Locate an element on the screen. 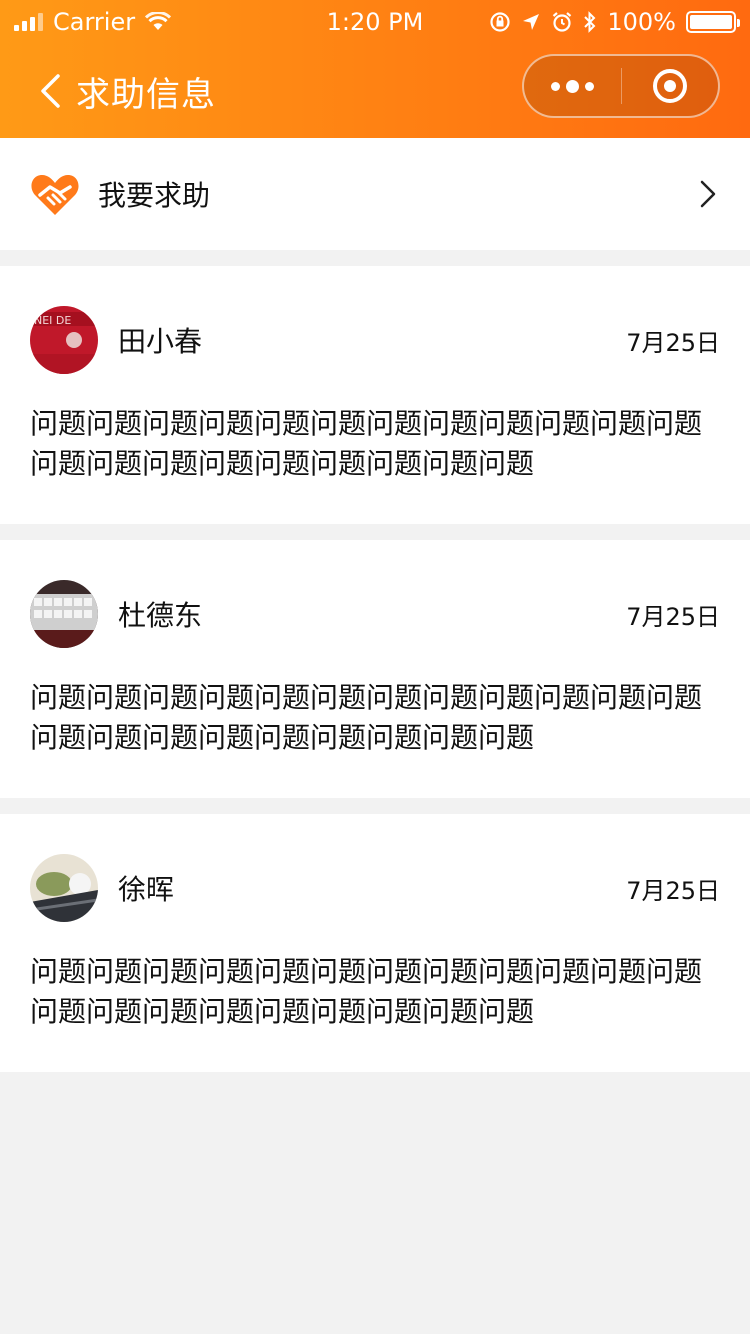  more-button is located at coordinates (572, 86).